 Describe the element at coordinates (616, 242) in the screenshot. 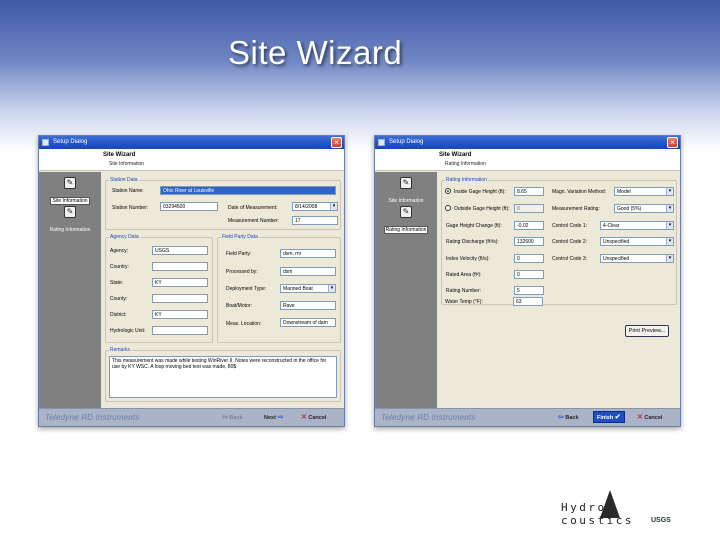

I see `control-code-2-value: Unspecified` at that location.